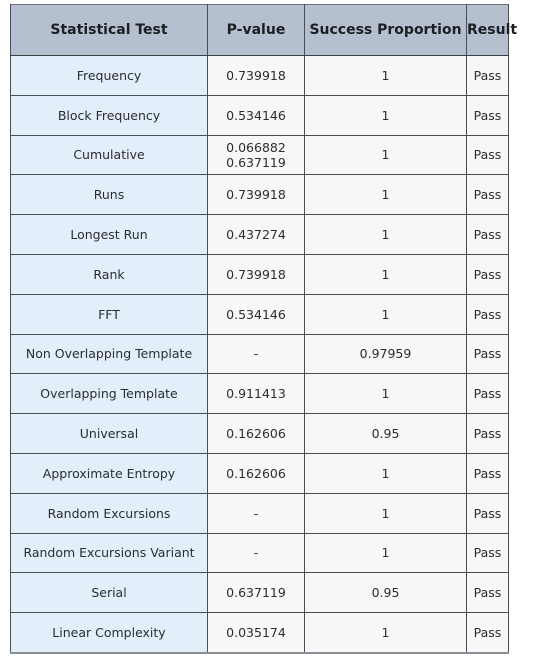 This screenshot has height=661, width=549. Describe the element at coordinates (256, 147) in the screenshot. I see `p-value-line: 0.066882` at that location.